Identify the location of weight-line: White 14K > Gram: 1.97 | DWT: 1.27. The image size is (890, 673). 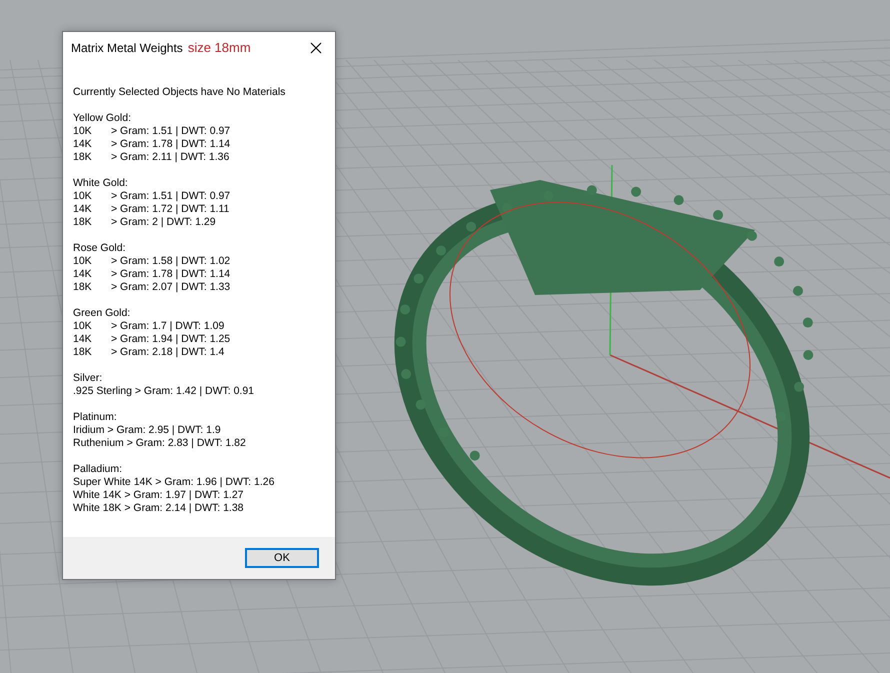
(159, 495).